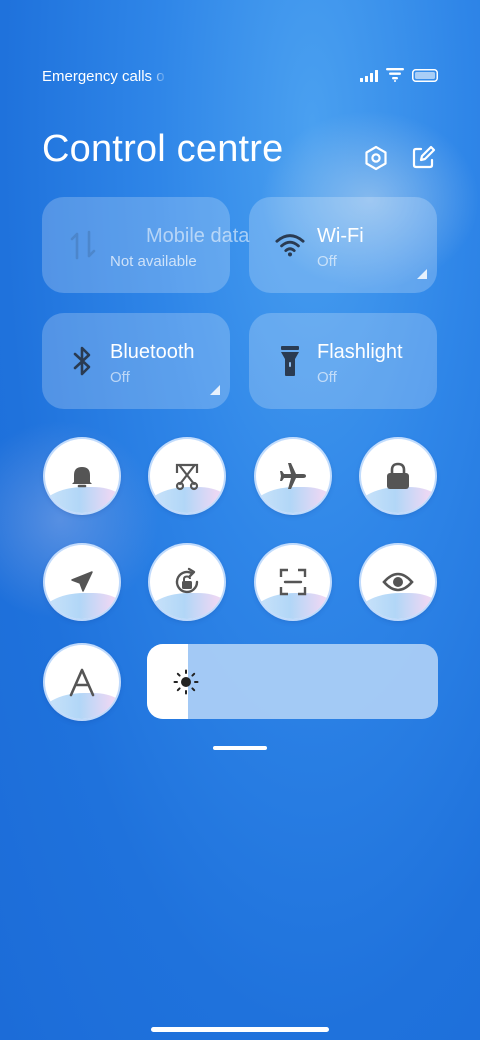  I want to click on wifi-tile: Wi-Fi Off, so click(343, 245).